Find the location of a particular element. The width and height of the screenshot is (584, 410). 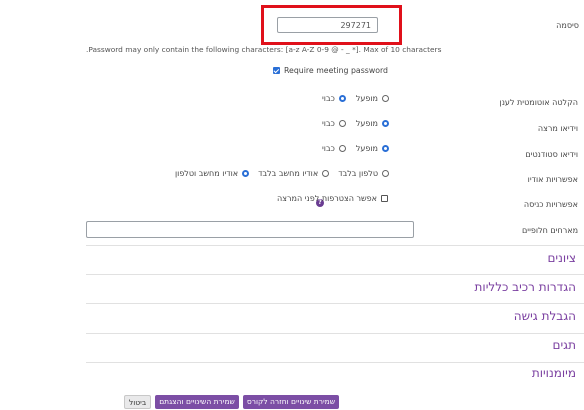

join-before-checkbox is located at coordinates (384, 198).